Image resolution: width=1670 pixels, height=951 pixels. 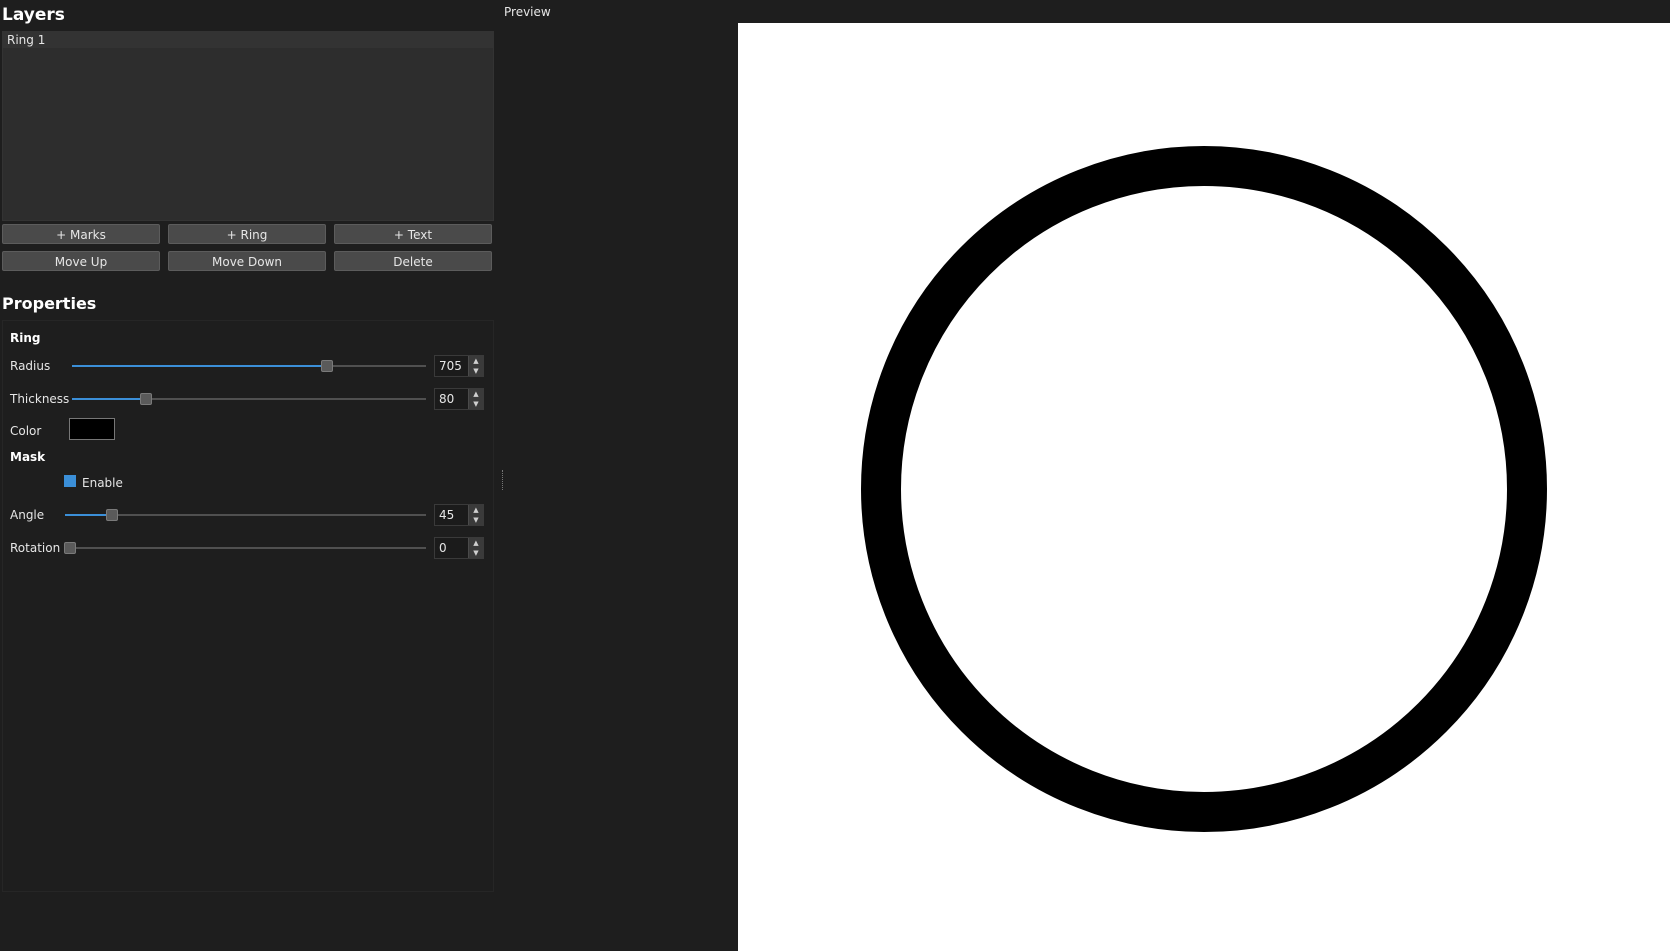 I want to click on thickness-spinbox: 80 ▲ ▼, so click(x=459, y=399).